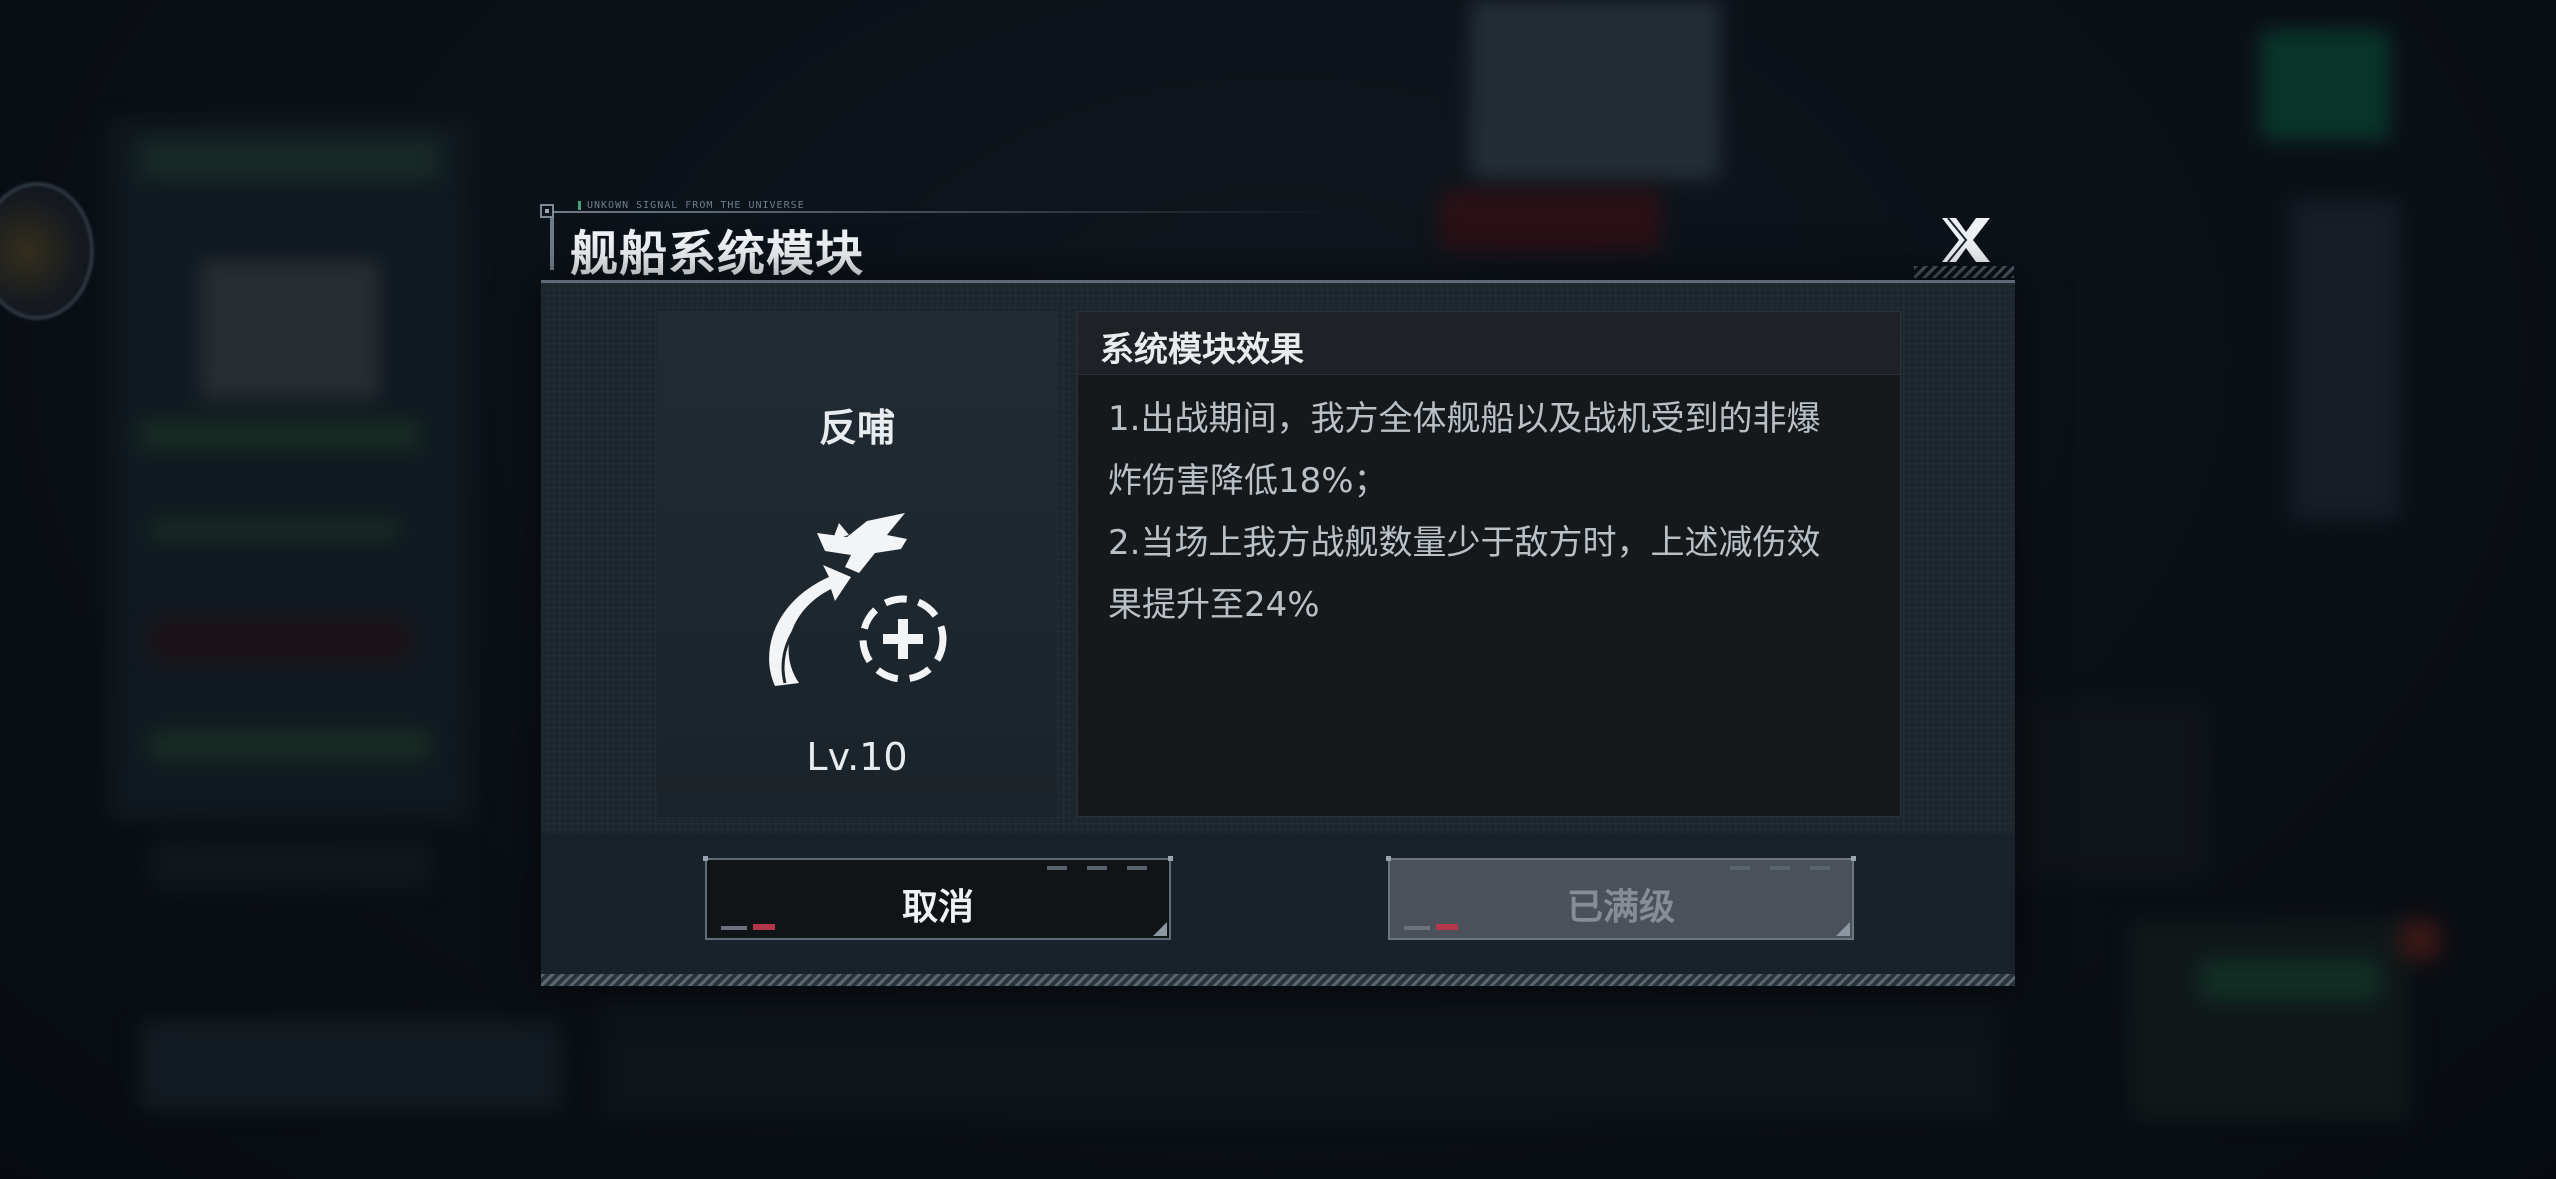 The width and height of the screenshot is (2556, 1179). What do you see at coordinates (857, 757) in the screenshot?
I see `module-level: Lv.10` at bounding box center [857, 757].